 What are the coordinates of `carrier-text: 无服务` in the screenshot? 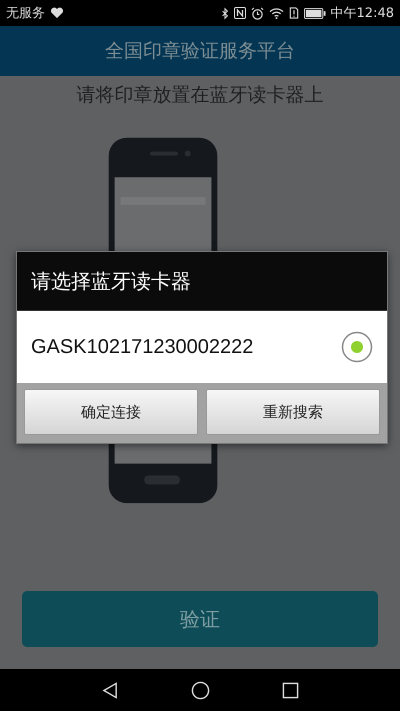 It's located at (25, 13).